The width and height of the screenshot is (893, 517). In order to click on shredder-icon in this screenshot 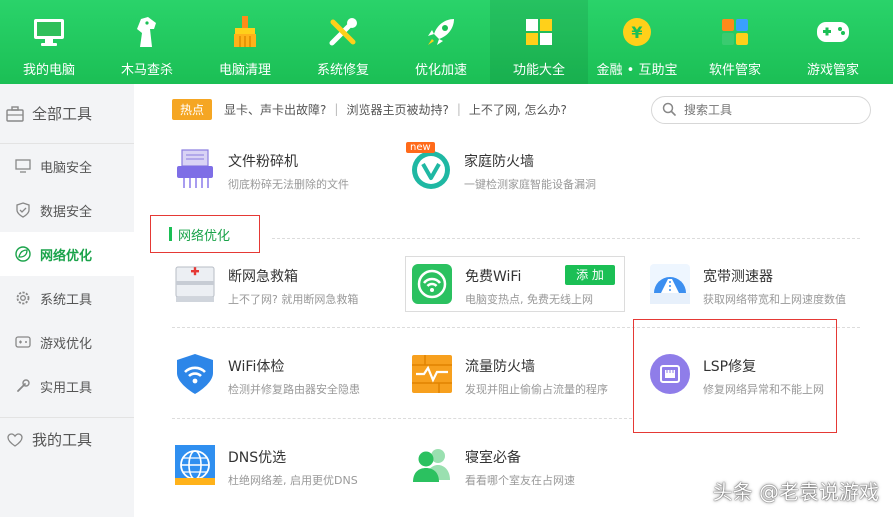, I will do `click(195, 169)`.